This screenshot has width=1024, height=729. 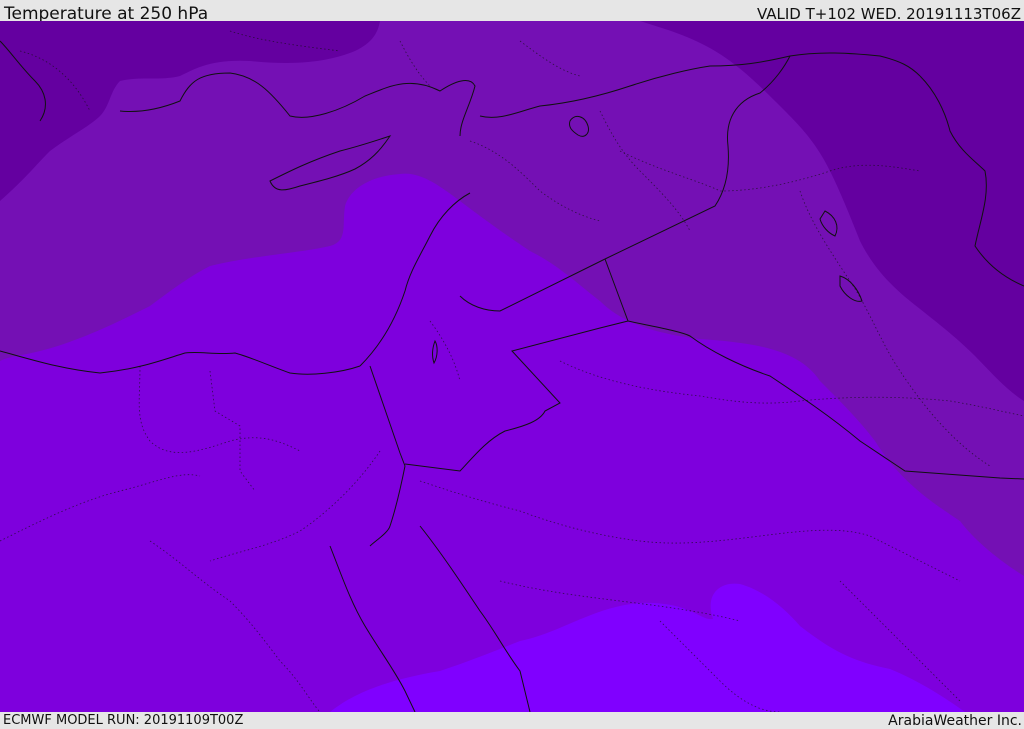 I want to click on credit-label: ArabiaWeather Inc., so click(x=955, y=721).